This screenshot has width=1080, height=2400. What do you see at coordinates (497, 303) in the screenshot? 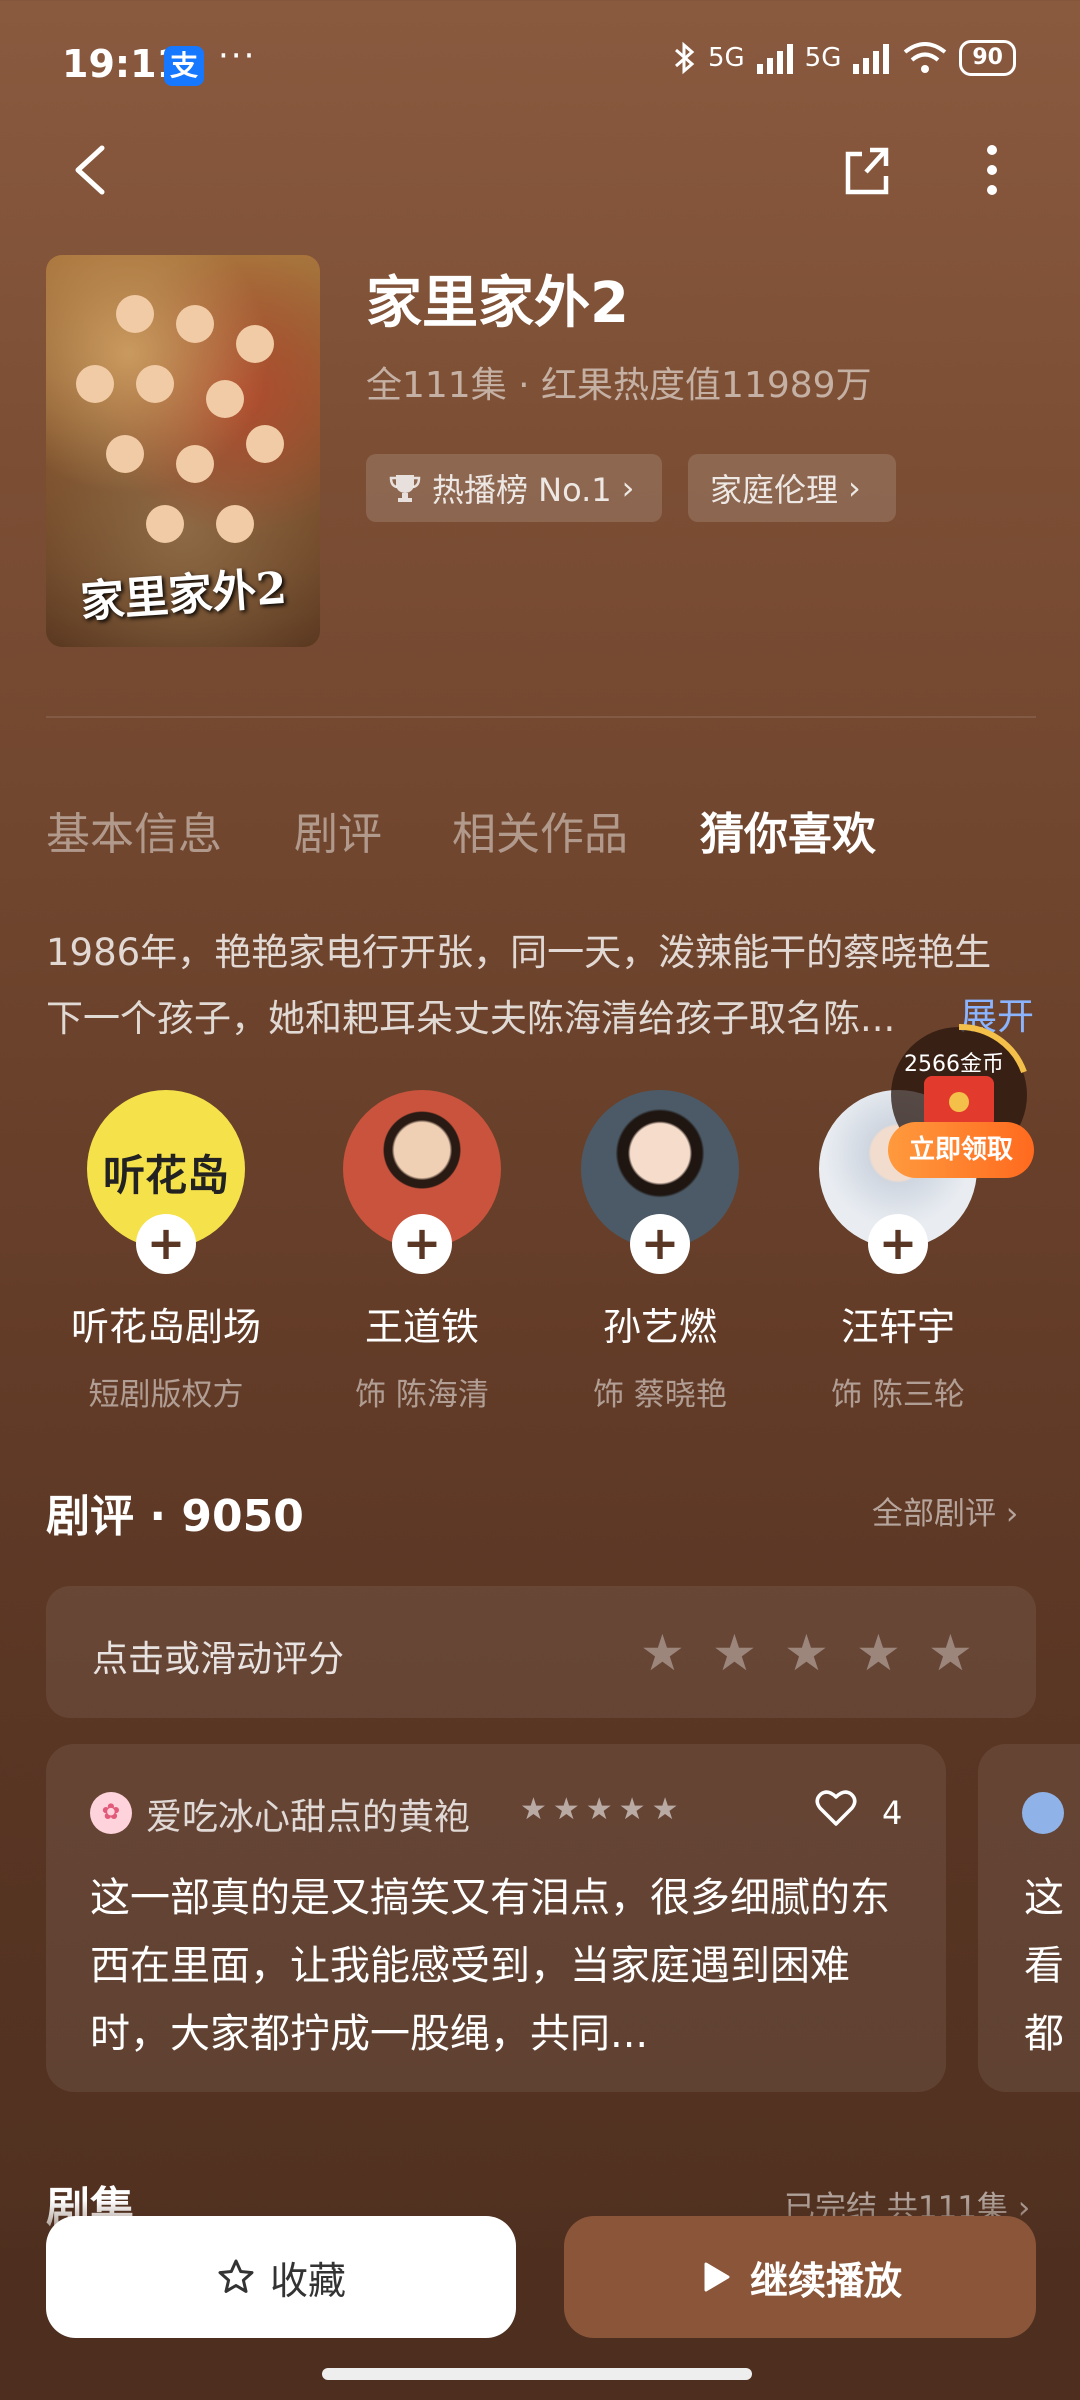
I see `drama-title: 家里家外2` at bounding box center [497, 303].